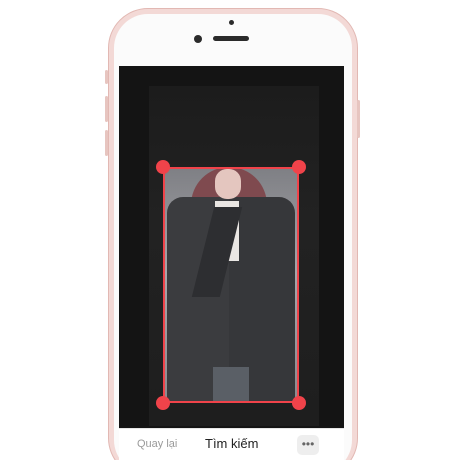  What do you see at coordinates (157, 444) in the screenshot?
I see `back-button: Quay lại` at bounding box center [157, 444].